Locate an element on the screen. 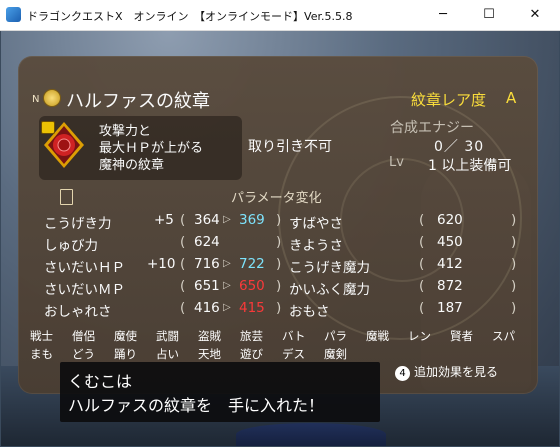 The image size is (560, 447). stat-value: 450 is located at coordinates (450, 242).